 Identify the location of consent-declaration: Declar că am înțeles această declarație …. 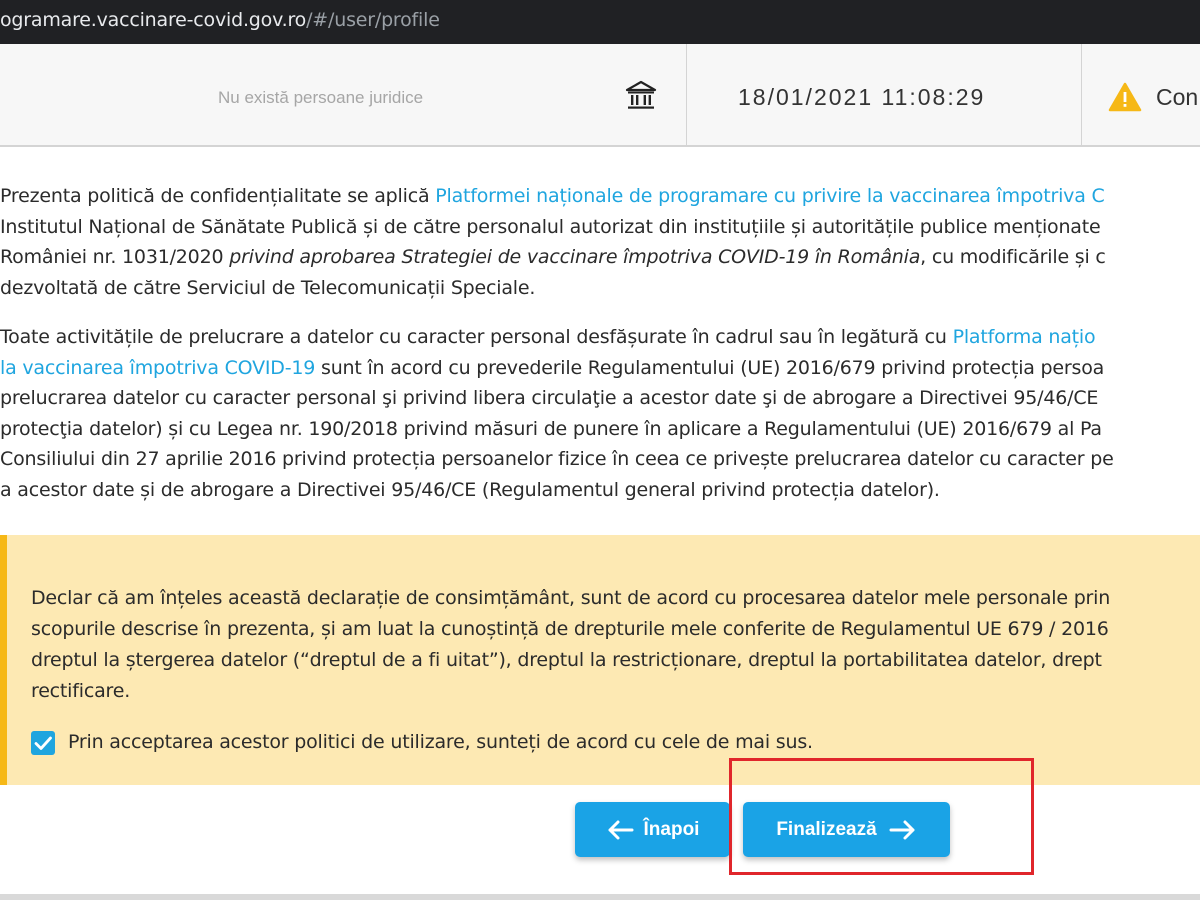
(570, 645).